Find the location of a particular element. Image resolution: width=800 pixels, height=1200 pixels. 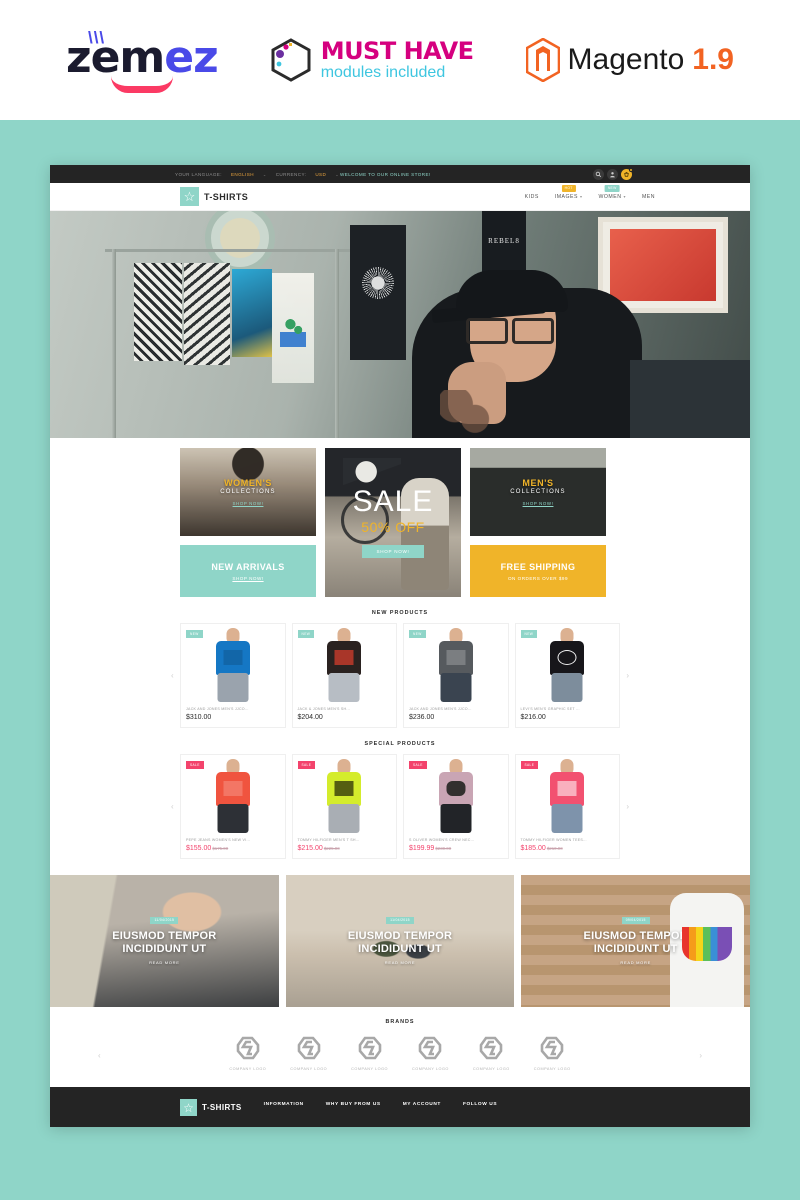

banner-column-middle: SALE 50% OFF SHOP NOW! is located at coordinates (393, 522).